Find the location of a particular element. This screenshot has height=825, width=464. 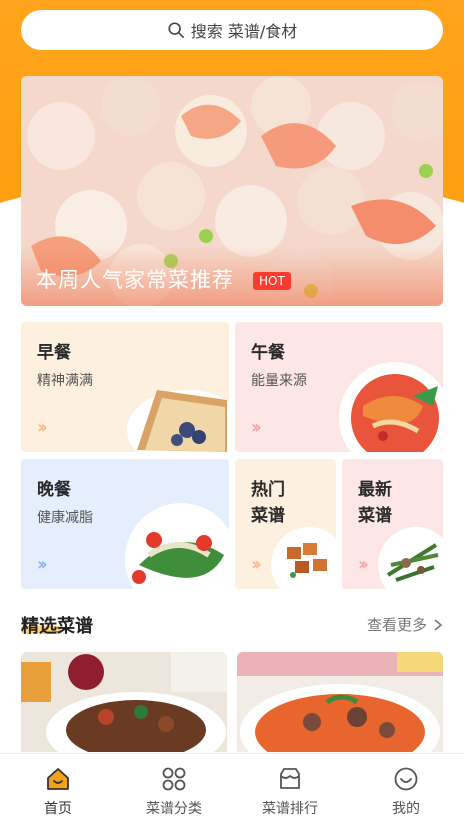

tab-categories: 菜谱分类 is located at coordinates (174, 789).